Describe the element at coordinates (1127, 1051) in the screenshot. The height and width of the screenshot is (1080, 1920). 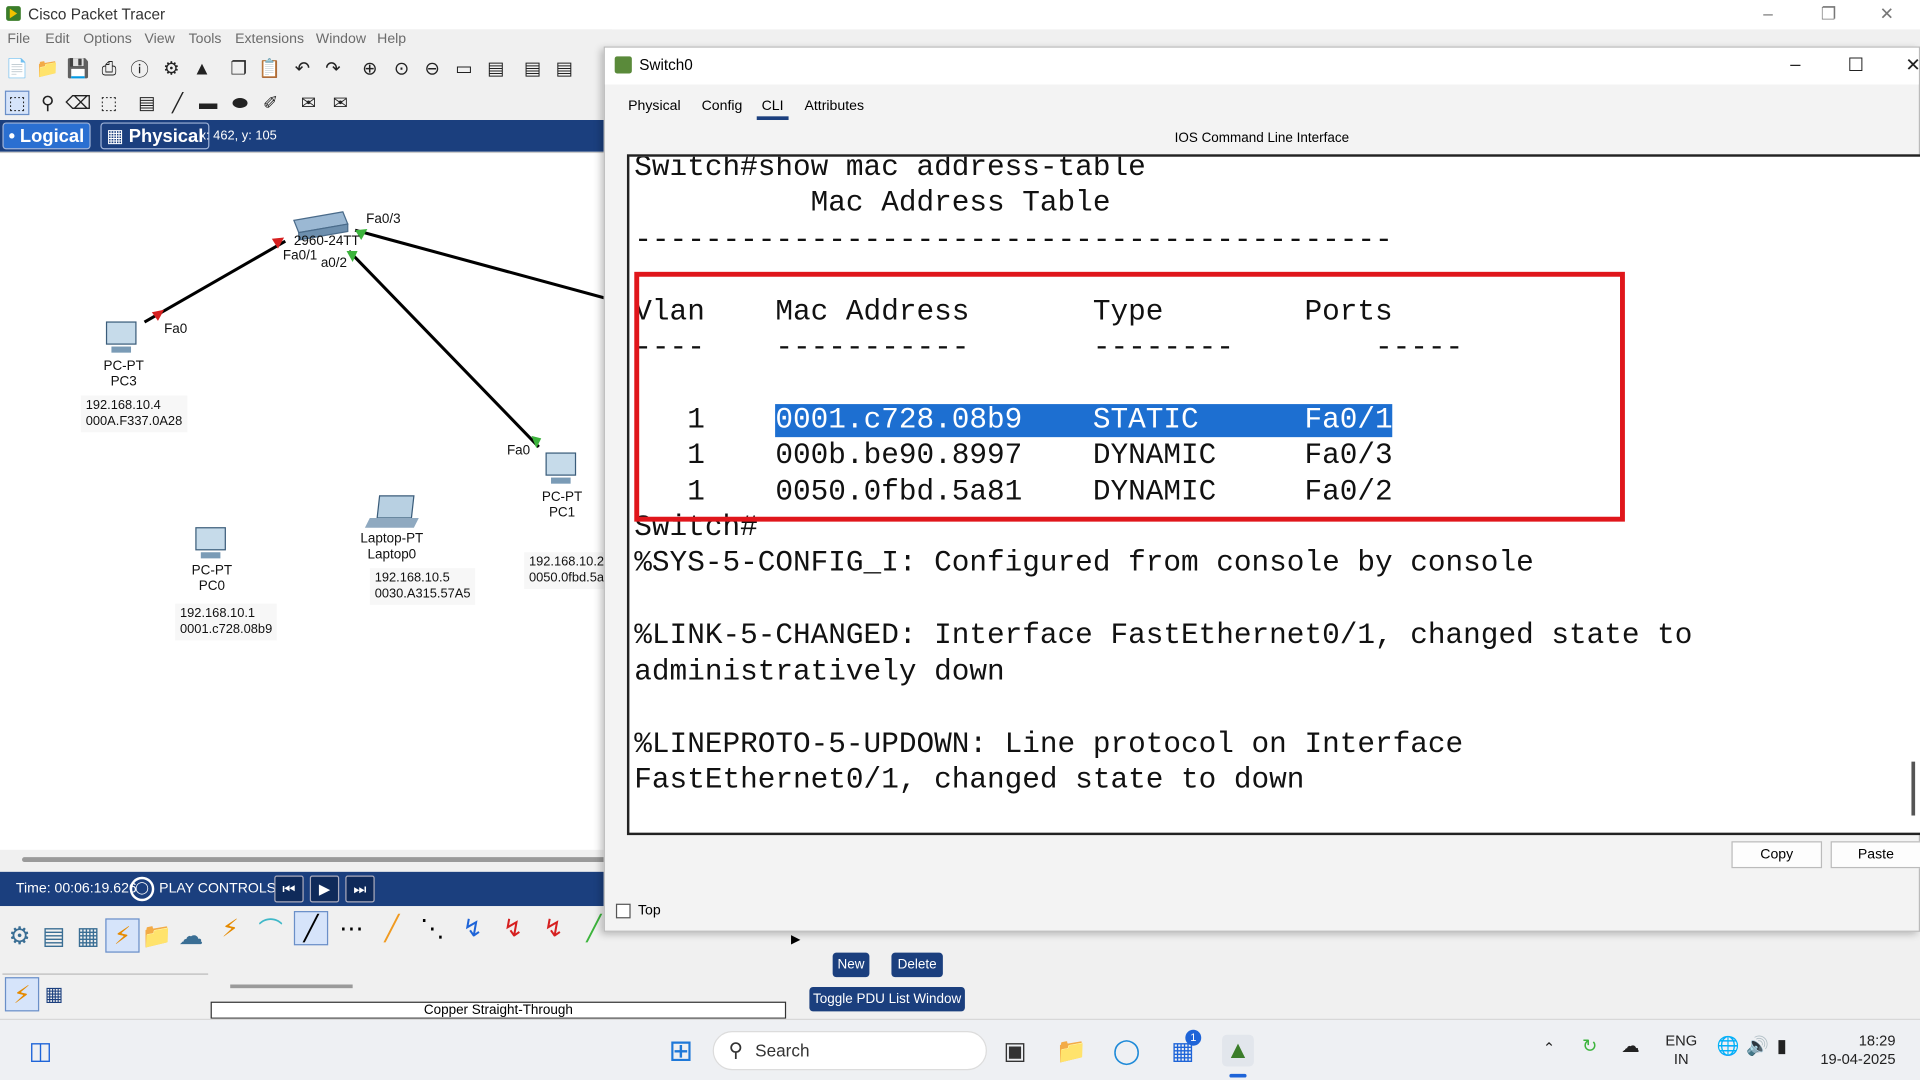
I see `edge-icon: ◯` at that location.